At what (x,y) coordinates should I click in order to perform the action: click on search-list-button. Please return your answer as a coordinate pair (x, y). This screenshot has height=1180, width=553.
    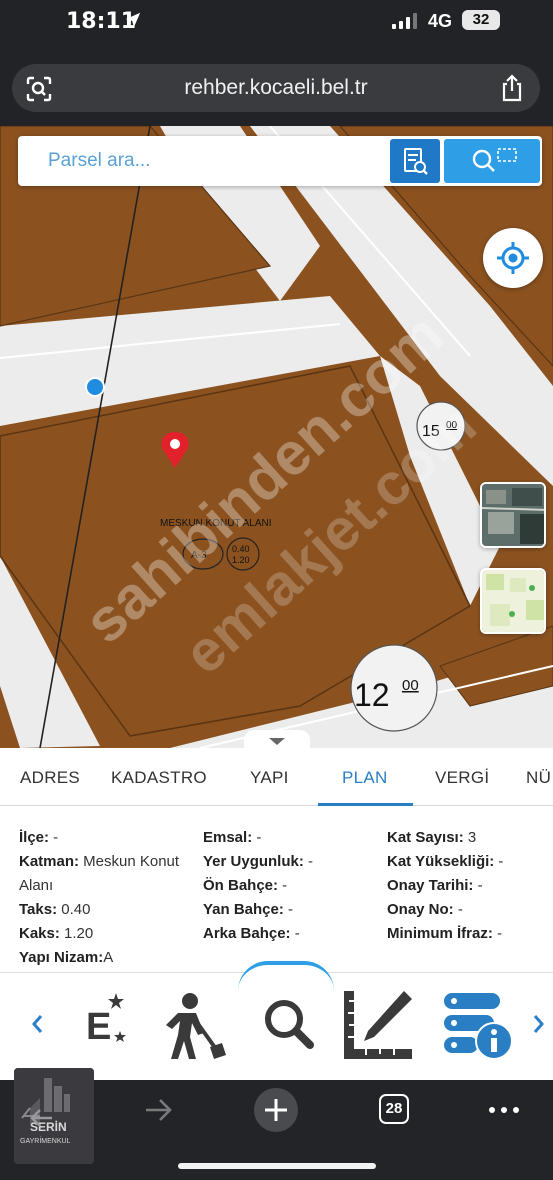
    Looking at the image, I should click on (415, 161).